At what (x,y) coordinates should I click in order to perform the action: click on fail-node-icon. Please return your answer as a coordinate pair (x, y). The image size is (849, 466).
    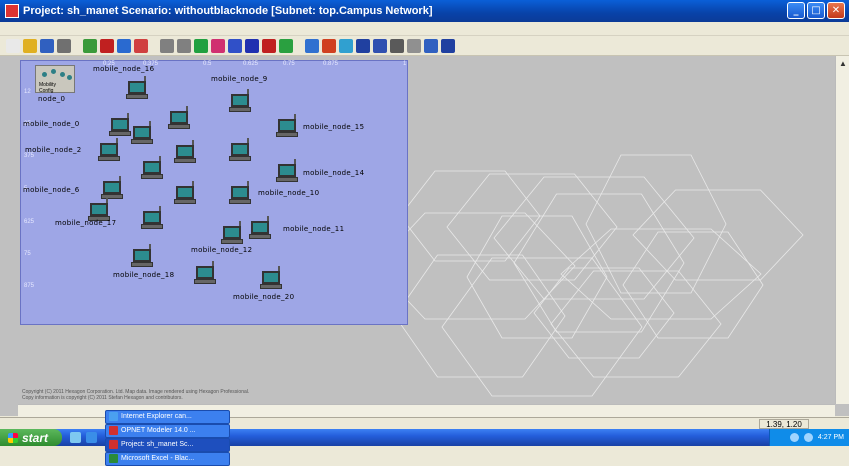
    Looking at the image, I should click on (124, 45).